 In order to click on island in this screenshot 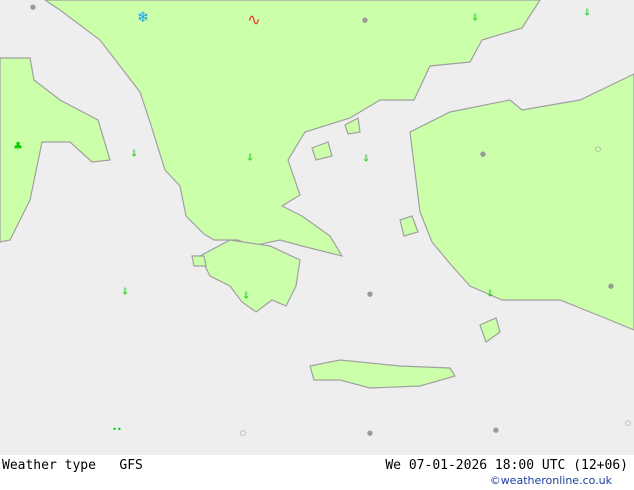, I will do `click(199, 261)`.